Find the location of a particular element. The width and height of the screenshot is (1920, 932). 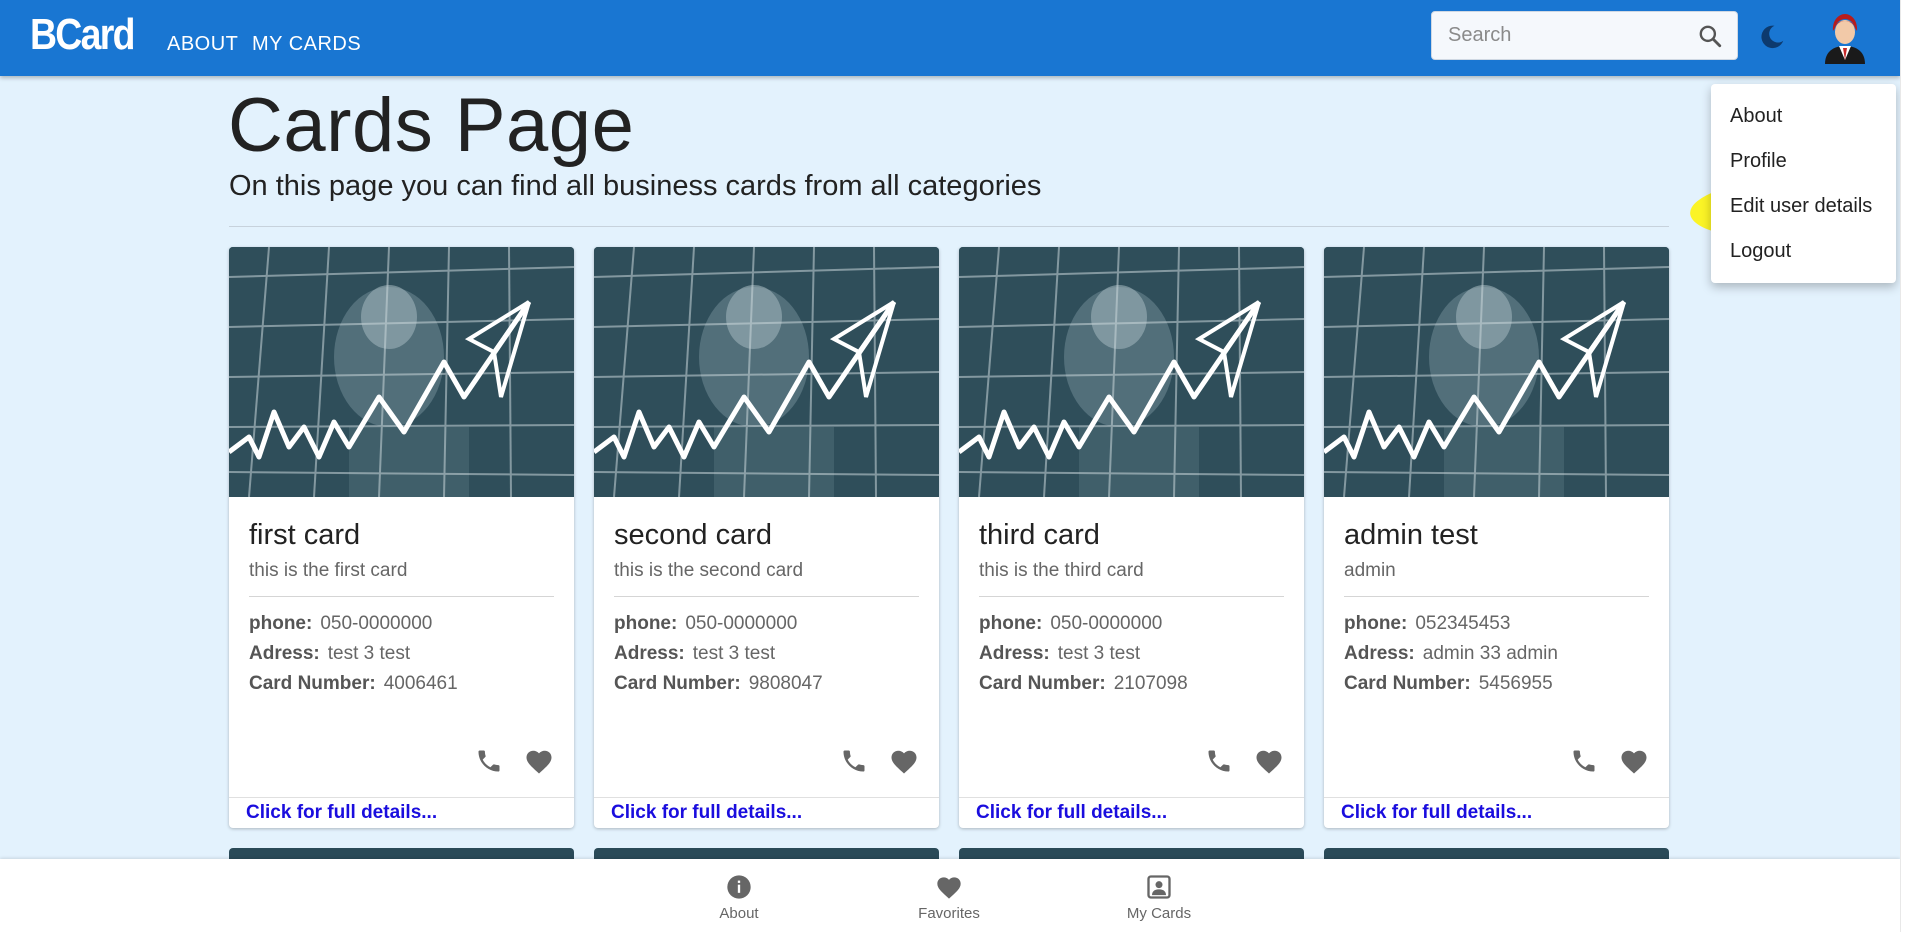

card-title: first card is located at coordinates (305, 535).